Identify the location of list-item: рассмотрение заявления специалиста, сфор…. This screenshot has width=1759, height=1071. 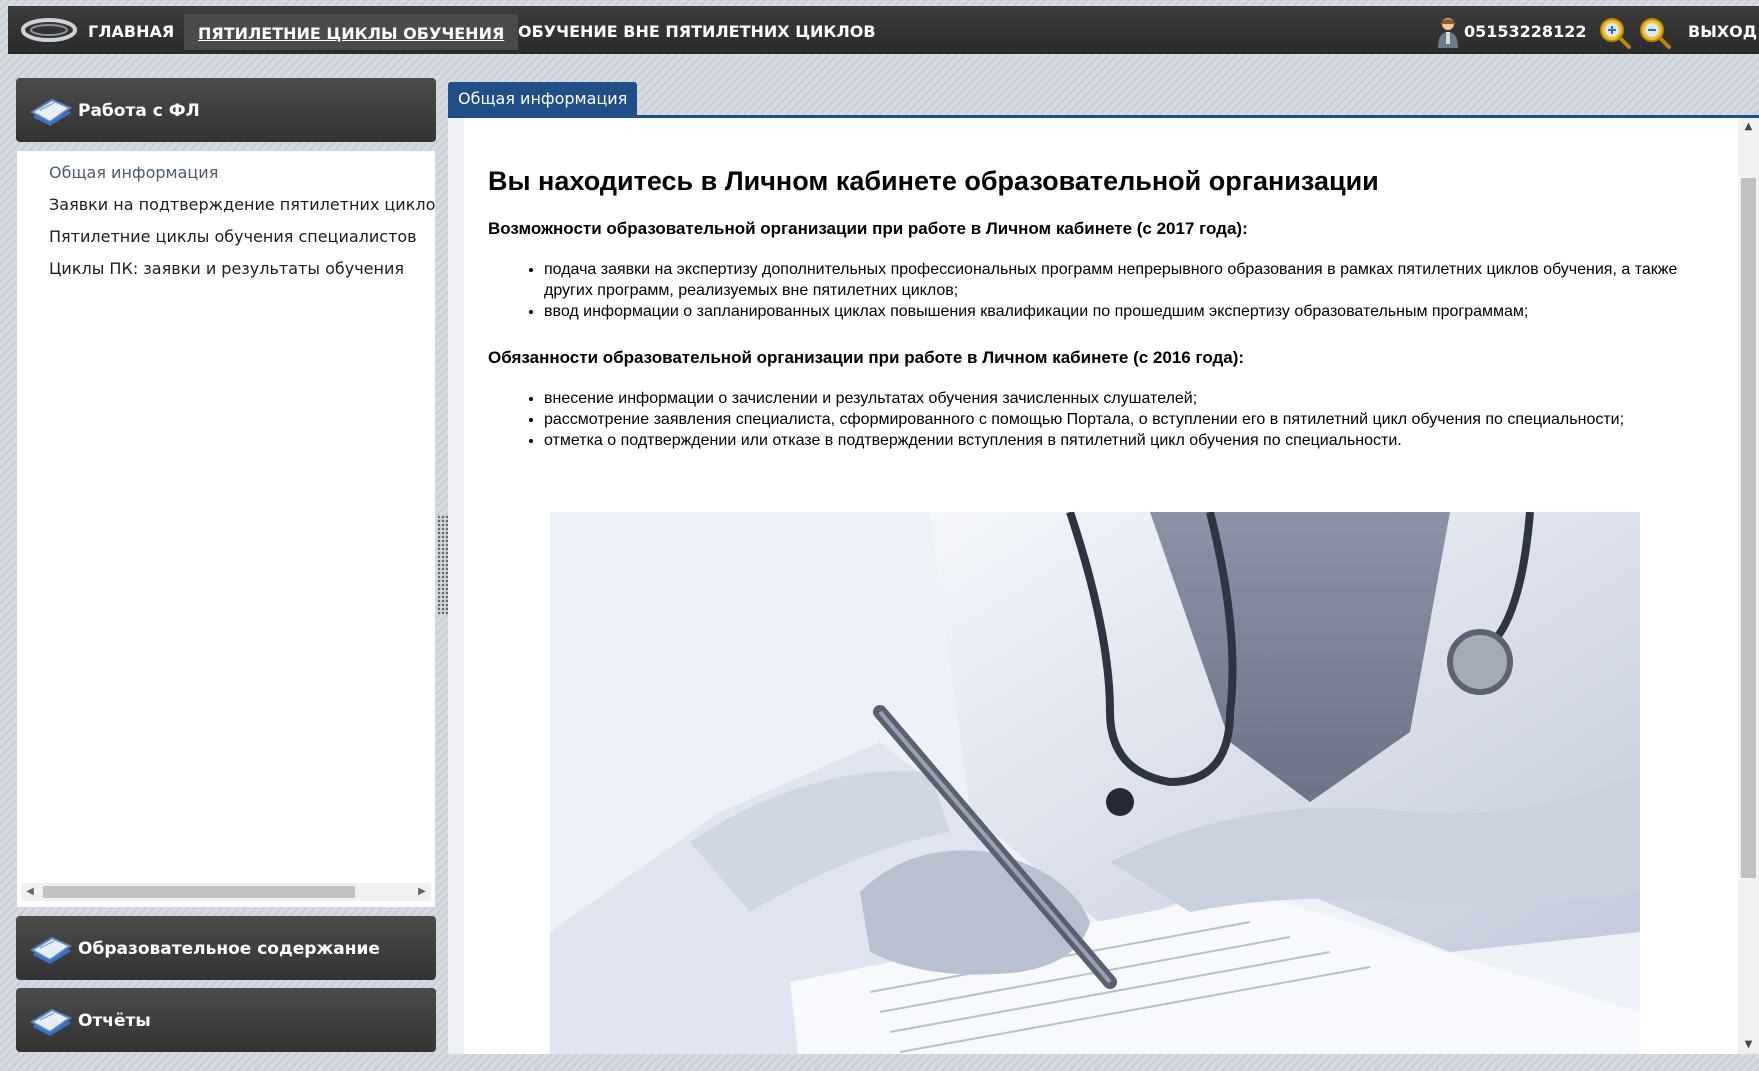
(1126, 419).